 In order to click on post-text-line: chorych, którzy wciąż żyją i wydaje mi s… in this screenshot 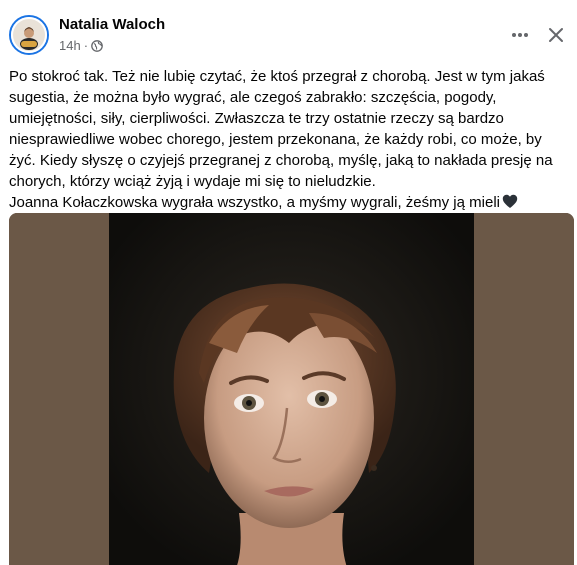, I will do `click(192, 181)`.